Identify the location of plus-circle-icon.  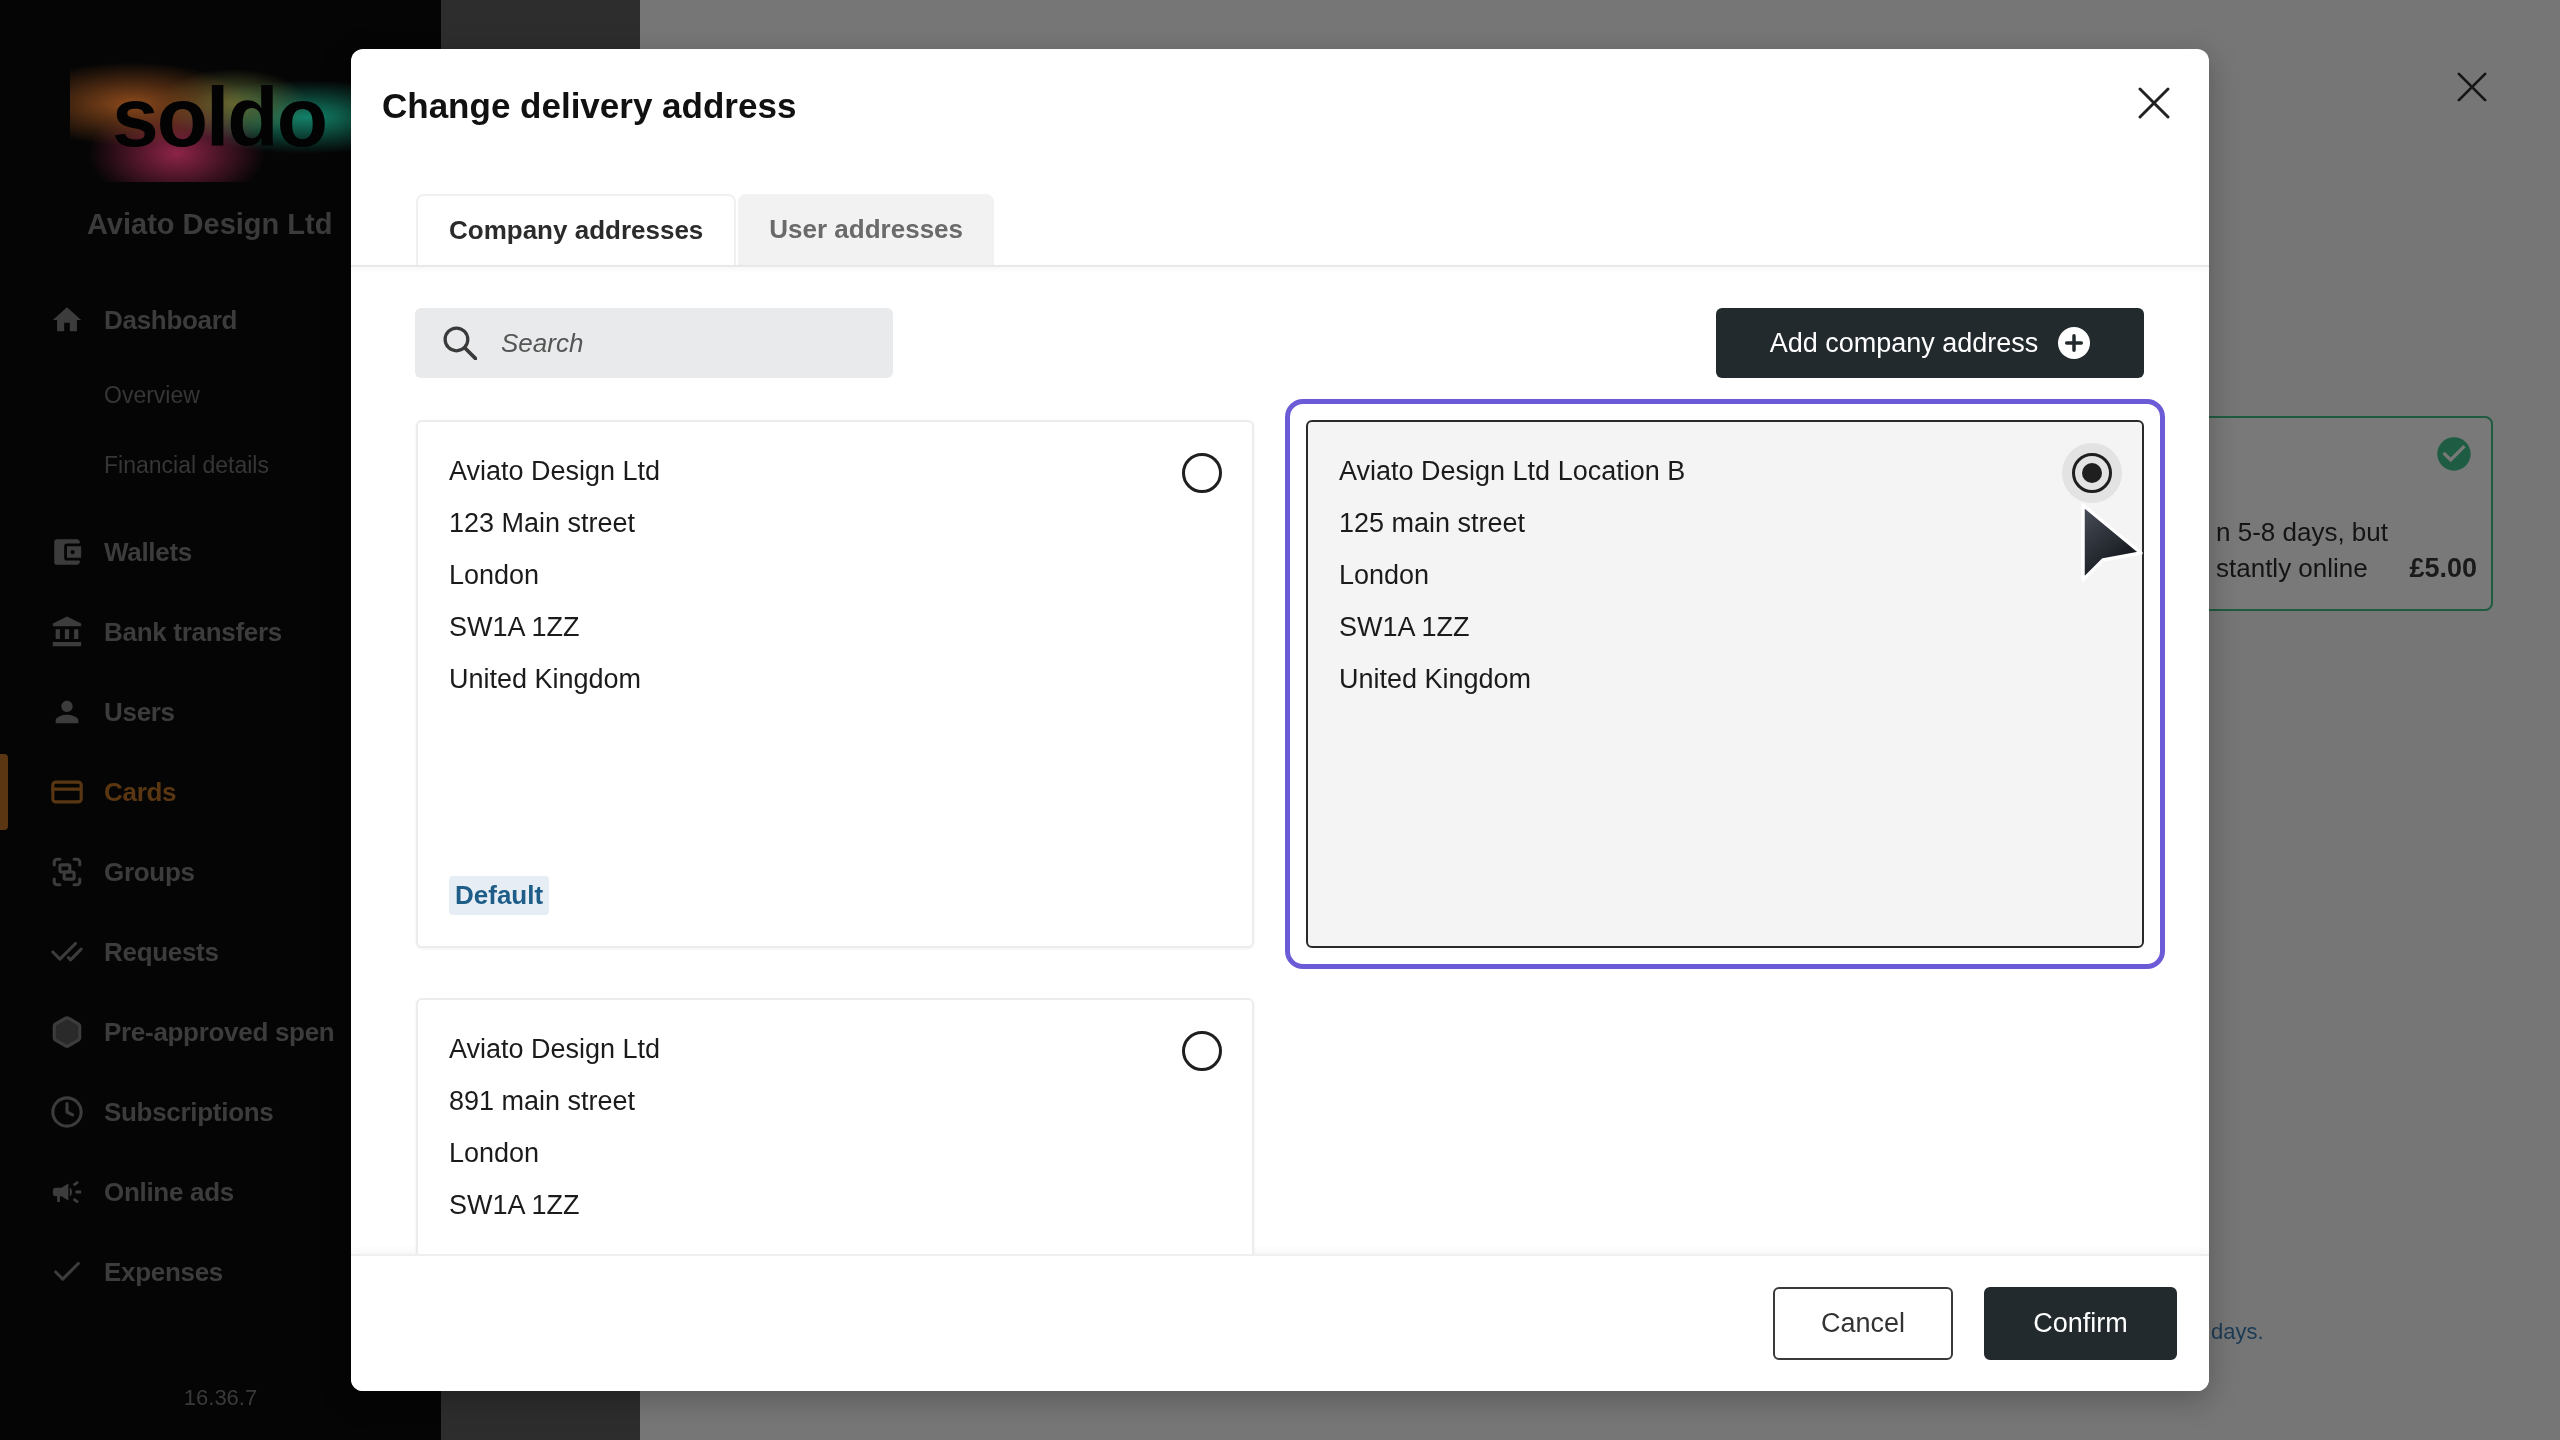
(2074, 343).